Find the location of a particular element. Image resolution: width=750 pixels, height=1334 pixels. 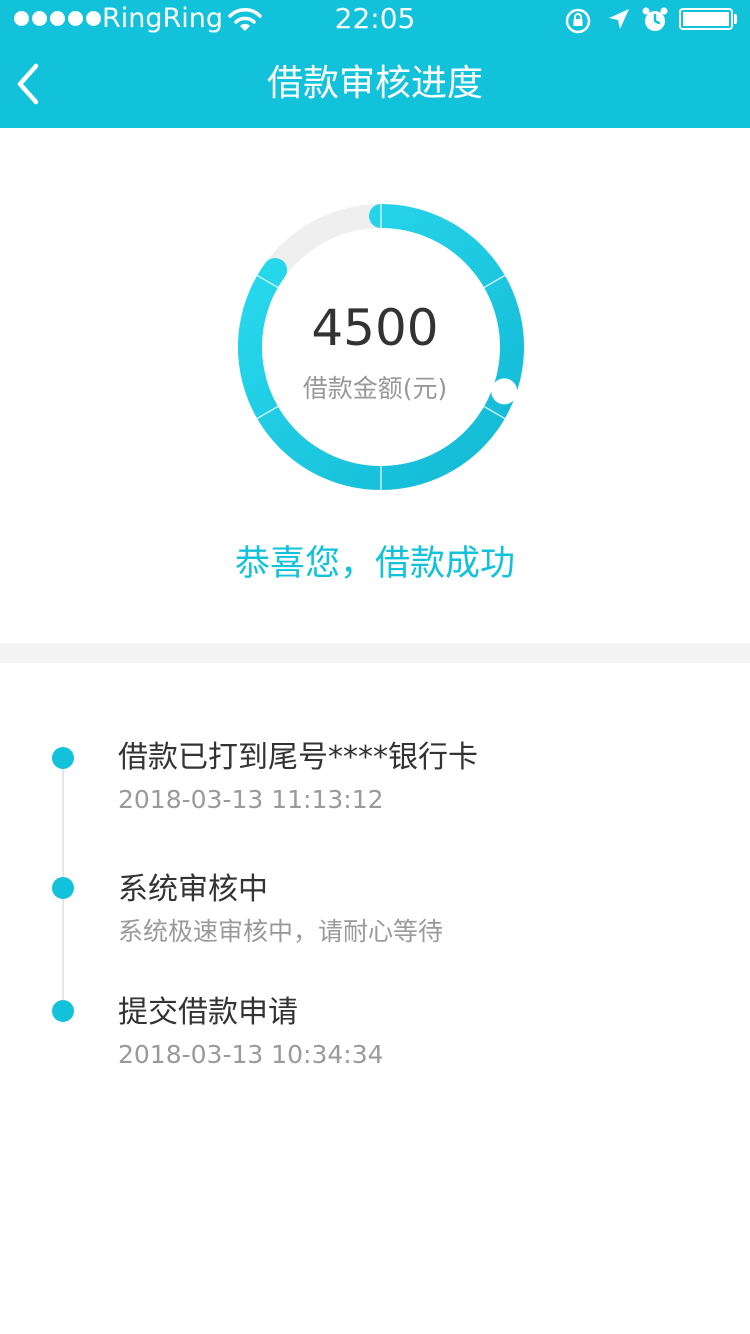

timeline-title-submitted: 提交借款申请 is located at coordinates (208, 1012).